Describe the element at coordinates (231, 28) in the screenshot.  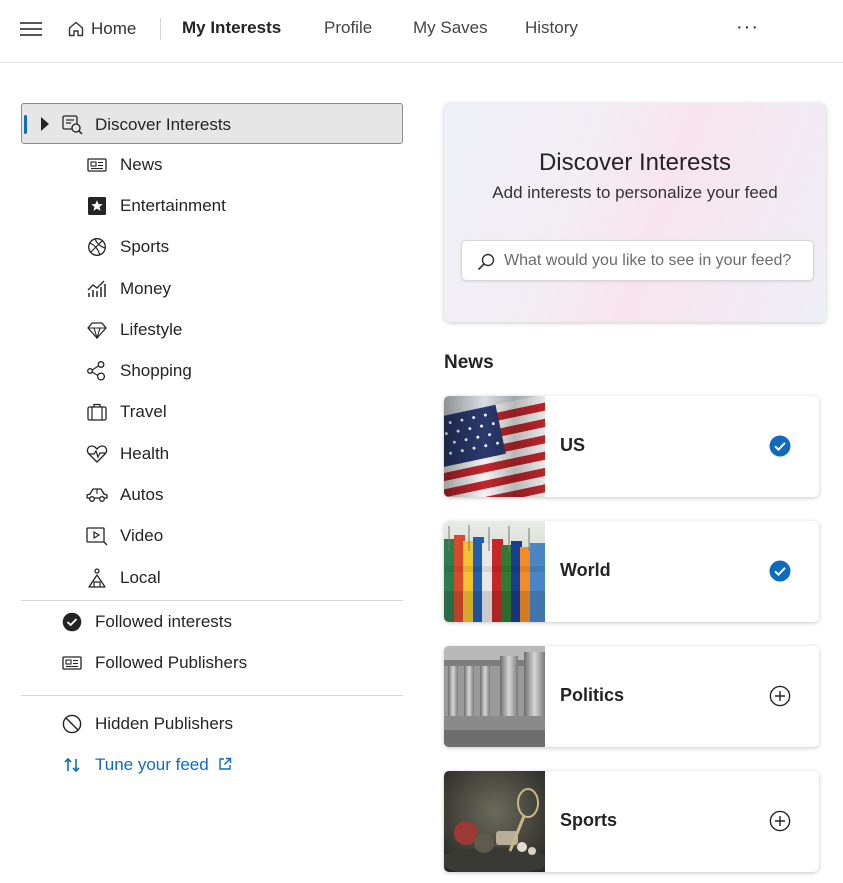
I see `tab-my-interests: My Interests` at that location.